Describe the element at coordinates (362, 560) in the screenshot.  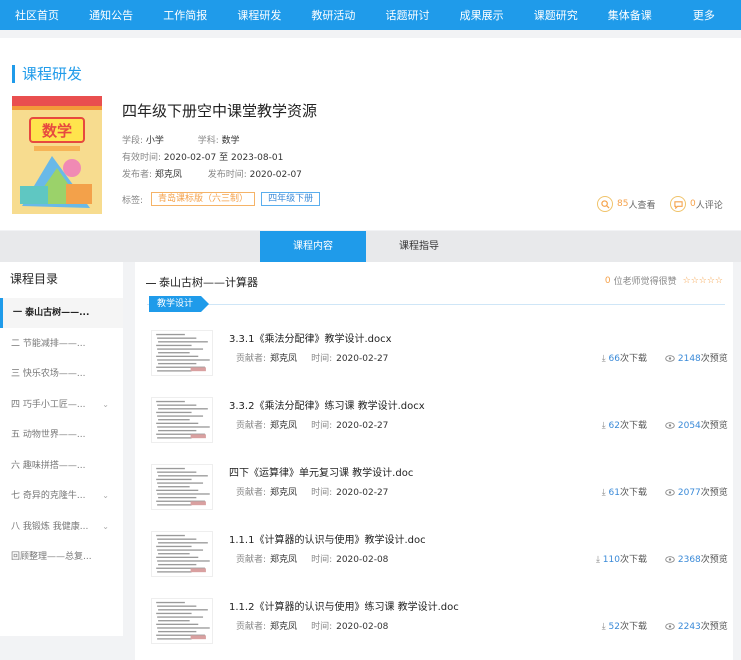
I see `upload-time: 2020-02-08` at that location.